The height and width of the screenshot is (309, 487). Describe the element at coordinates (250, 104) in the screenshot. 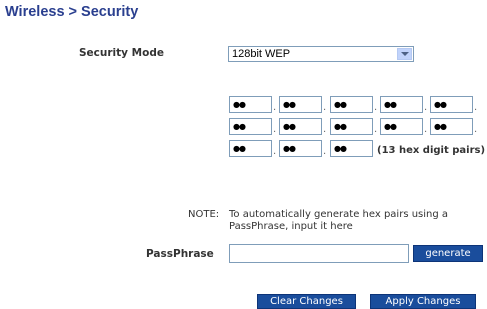

I see `key-field-1: ●●` at that location.